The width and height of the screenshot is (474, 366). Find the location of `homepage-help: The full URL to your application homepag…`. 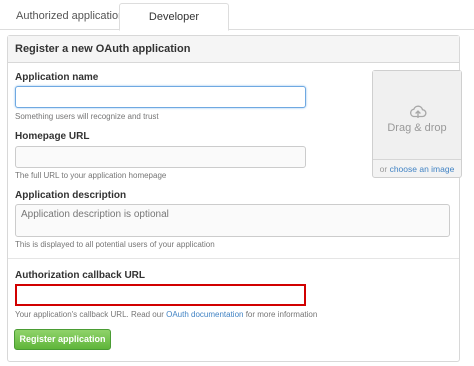

homepage-help: The full URL to your application homepag… is located at coordinates (91, 175).